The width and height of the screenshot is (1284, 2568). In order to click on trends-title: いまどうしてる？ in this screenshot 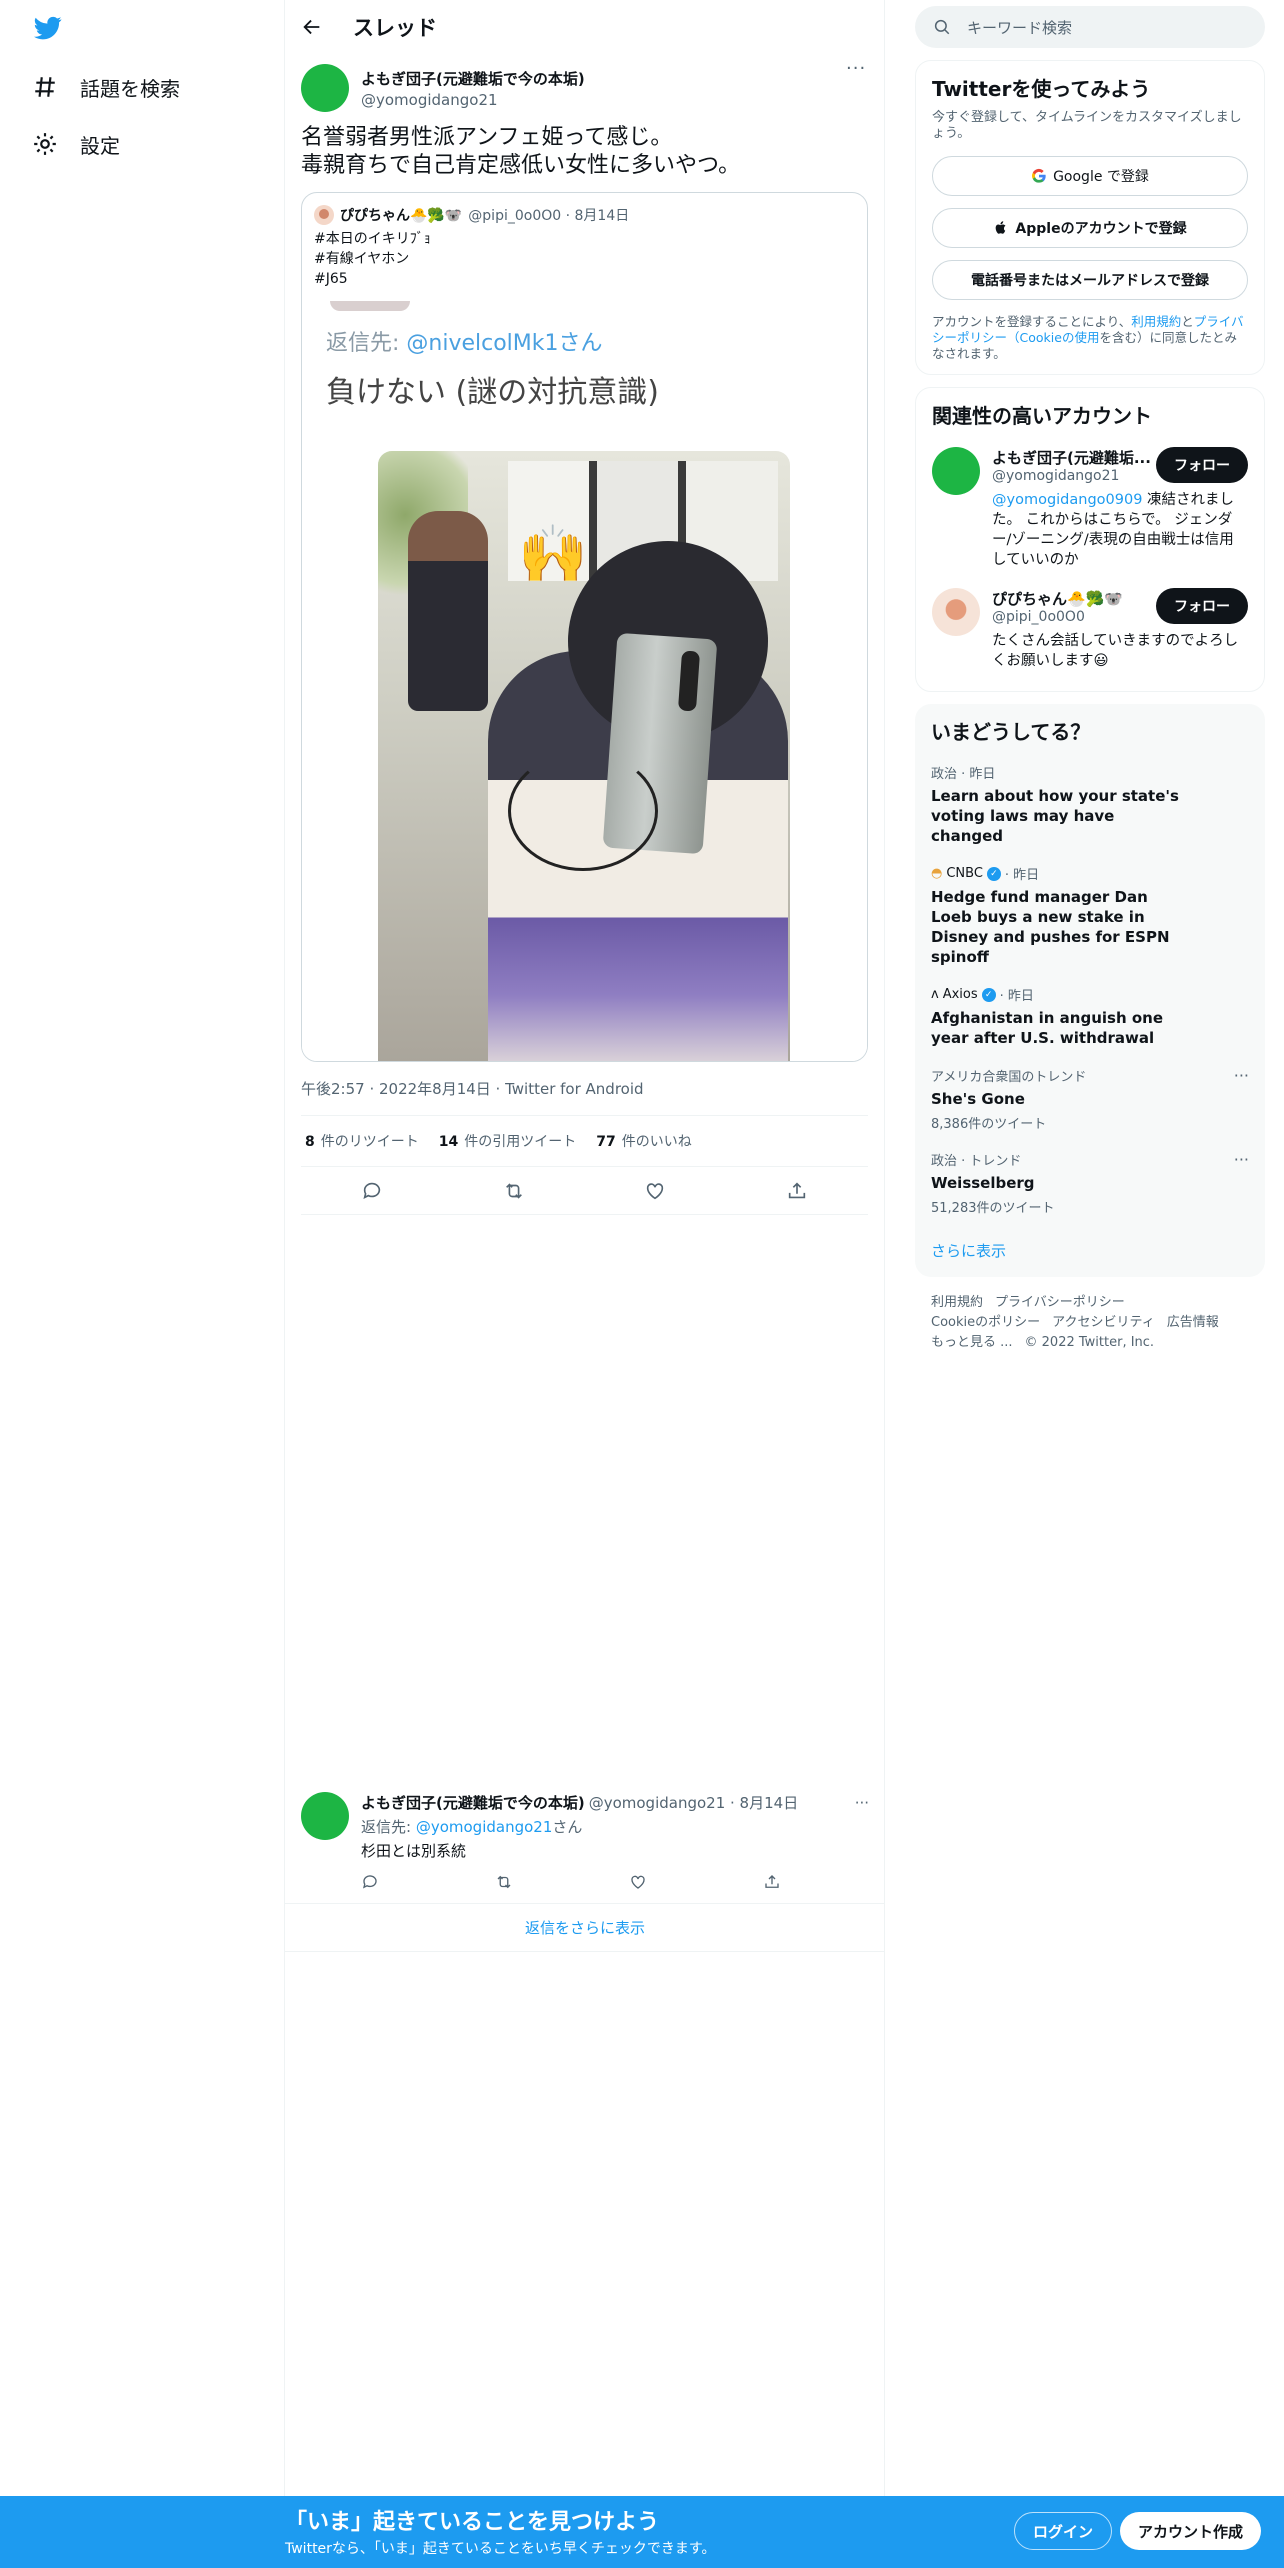, I will do `click(1011, 732)`.